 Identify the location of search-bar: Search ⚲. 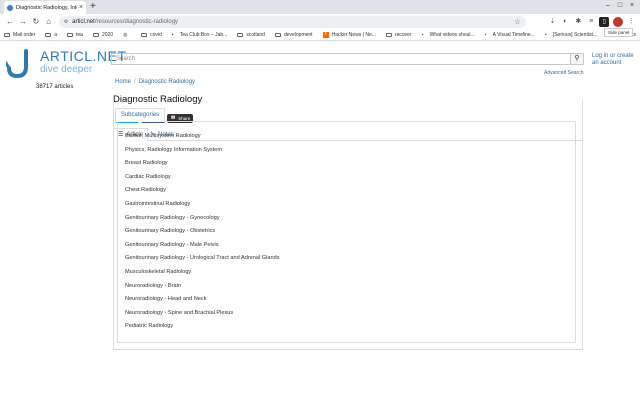
(347, 59).